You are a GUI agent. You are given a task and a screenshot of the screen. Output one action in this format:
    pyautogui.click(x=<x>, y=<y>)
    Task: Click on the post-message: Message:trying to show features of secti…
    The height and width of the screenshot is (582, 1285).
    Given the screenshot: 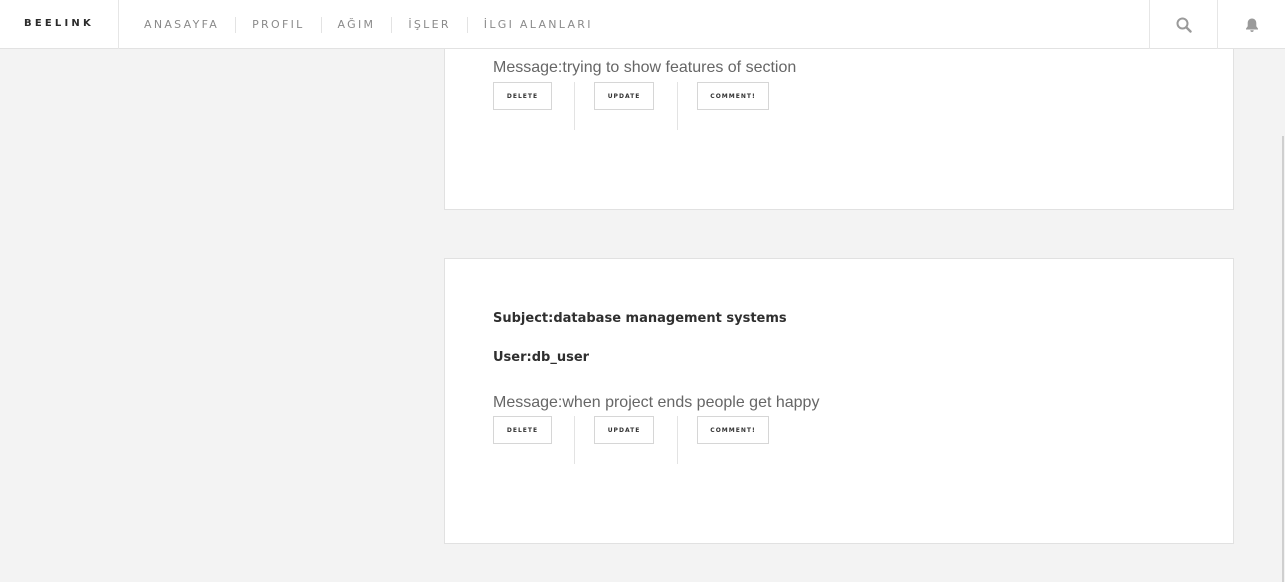 What is the action you would take?
    pyautogui.click(x=645, y=67)
    